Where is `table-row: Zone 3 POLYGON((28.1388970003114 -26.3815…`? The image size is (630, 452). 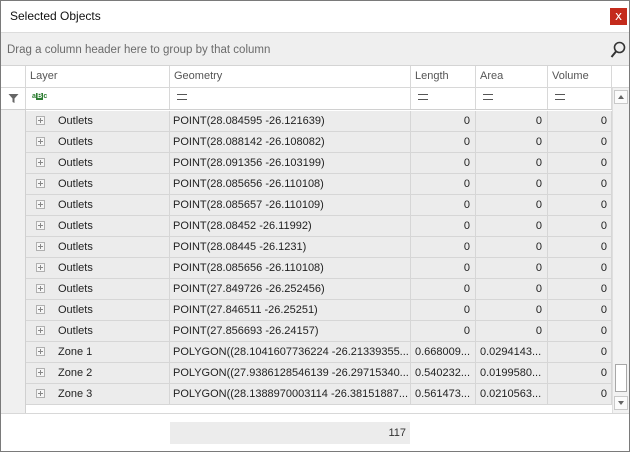
table-row: Zone 3 POLYGON((28.1388970003114 -26.3815… is located at coordinates (319, 394).